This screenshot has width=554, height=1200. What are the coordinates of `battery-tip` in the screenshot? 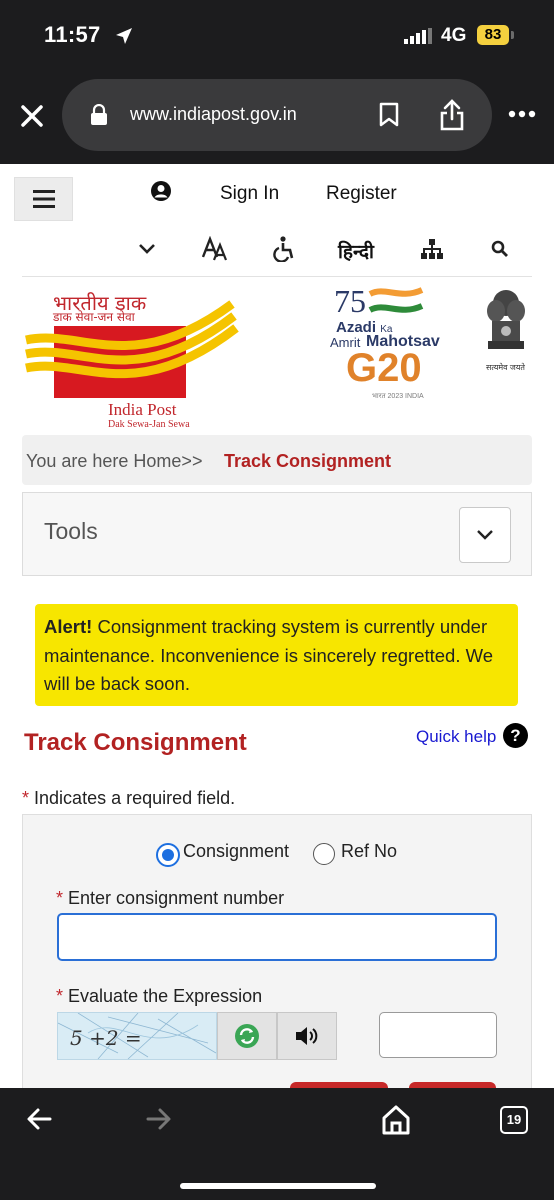 It's located at (512, 35).